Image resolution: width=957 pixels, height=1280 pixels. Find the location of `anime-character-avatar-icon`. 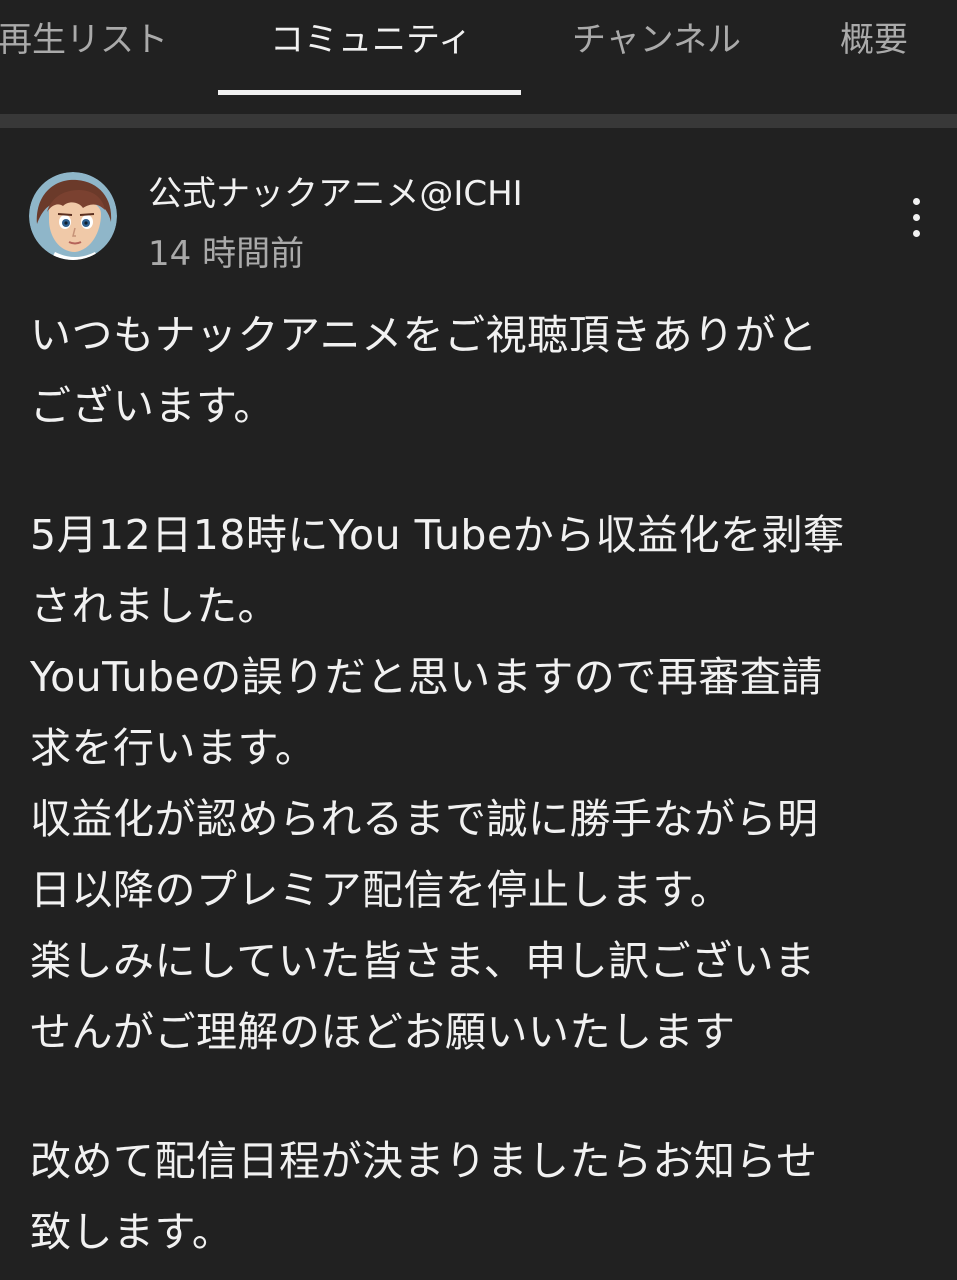

anime-character-avatar-icon is located at coordinates (73, 216).